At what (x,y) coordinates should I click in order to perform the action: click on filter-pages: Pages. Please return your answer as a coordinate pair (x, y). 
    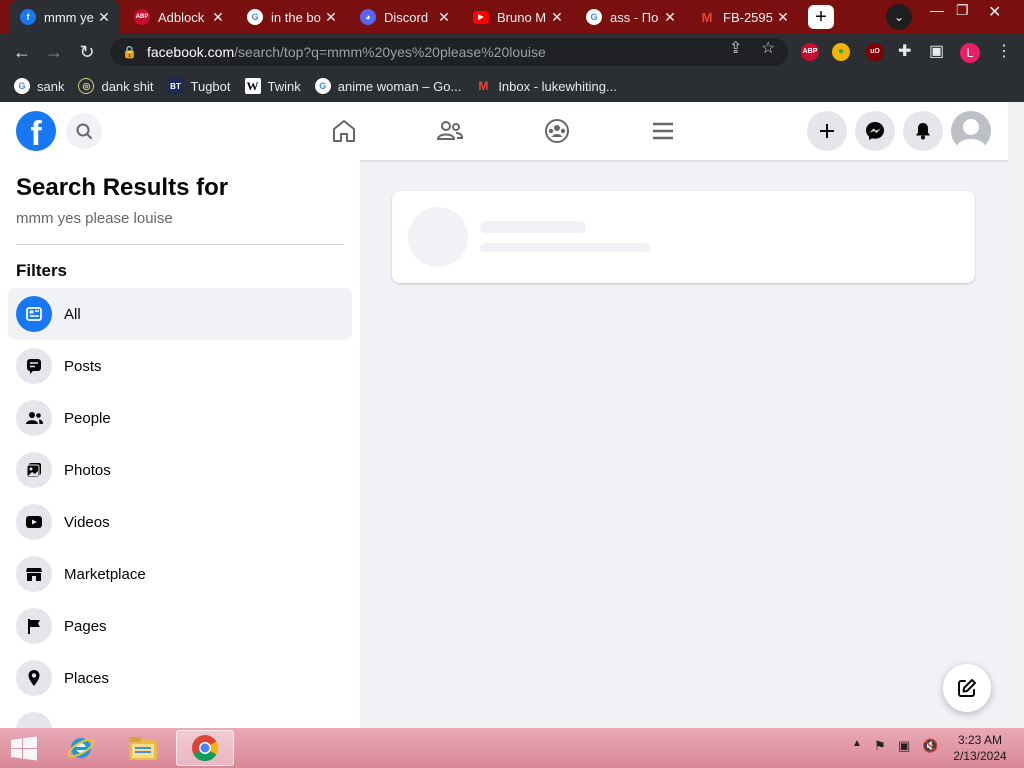
    Looking at the image, I should click on (180, 626).